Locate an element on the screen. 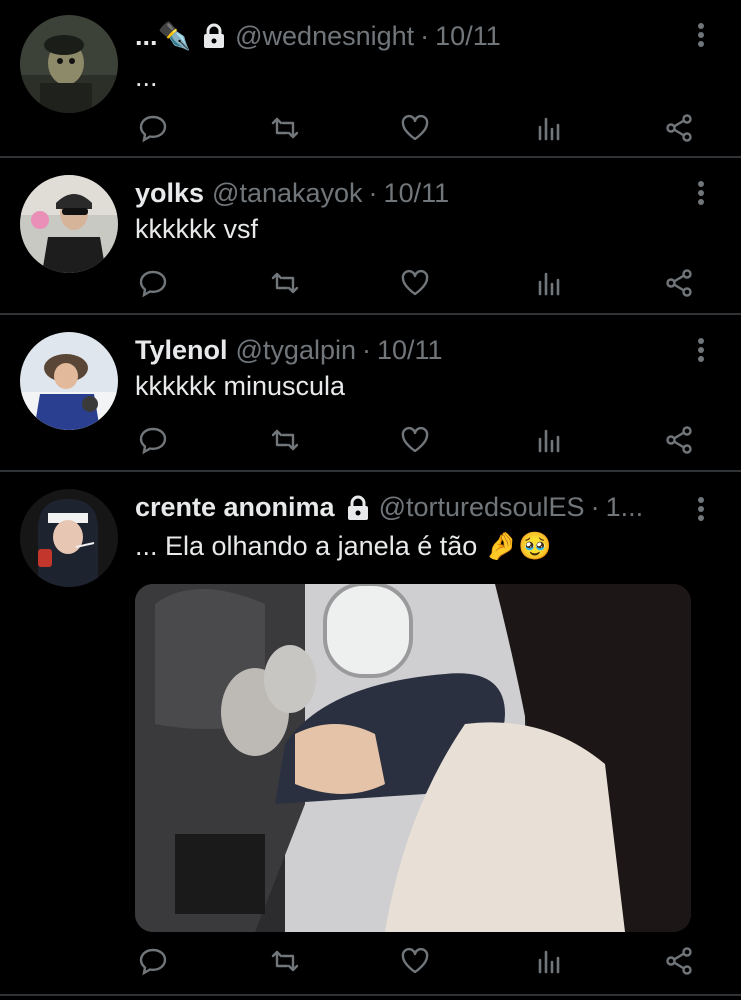  display-name: crente anonima is located at coordinates (235, 507).